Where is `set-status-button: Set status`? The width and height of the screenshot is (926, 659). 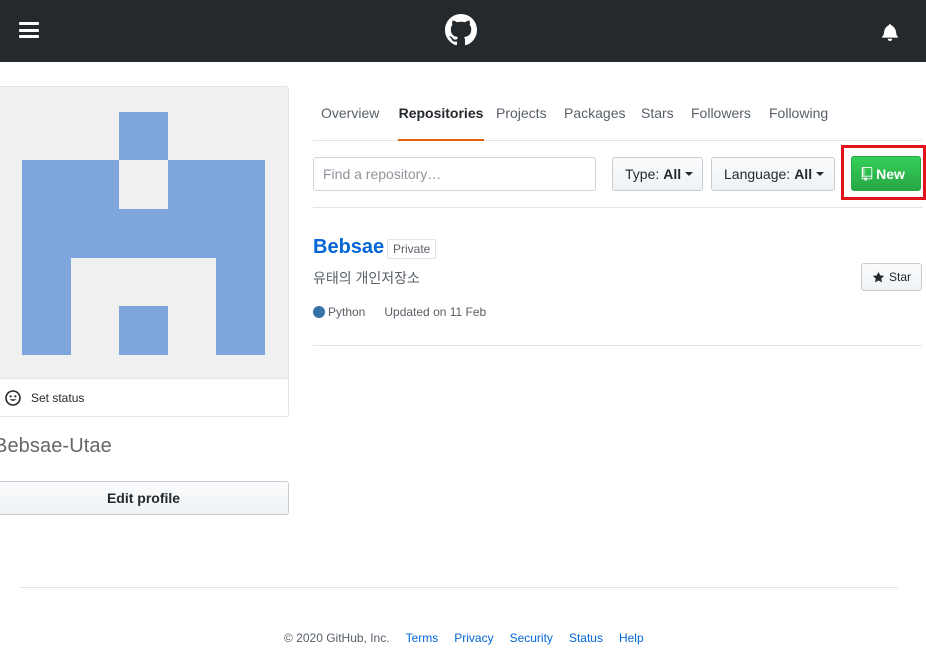 set-status-button: Set status is located at coordinates (144, 397).